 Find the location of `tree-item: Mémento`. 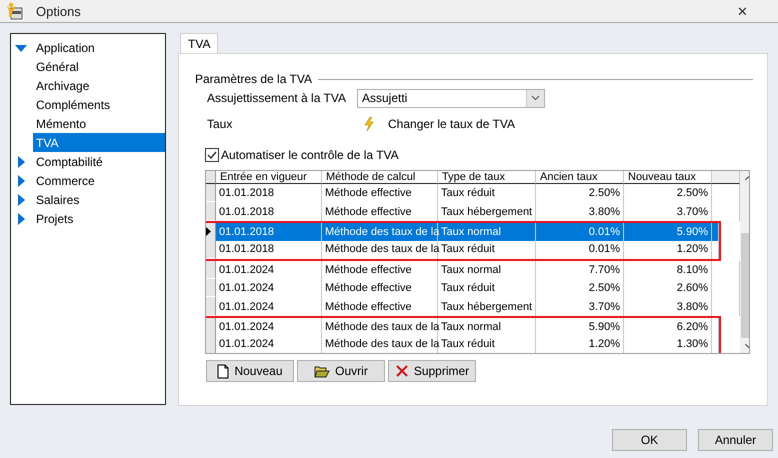

tree-item: Mémento is located at coordinates (61, 123).